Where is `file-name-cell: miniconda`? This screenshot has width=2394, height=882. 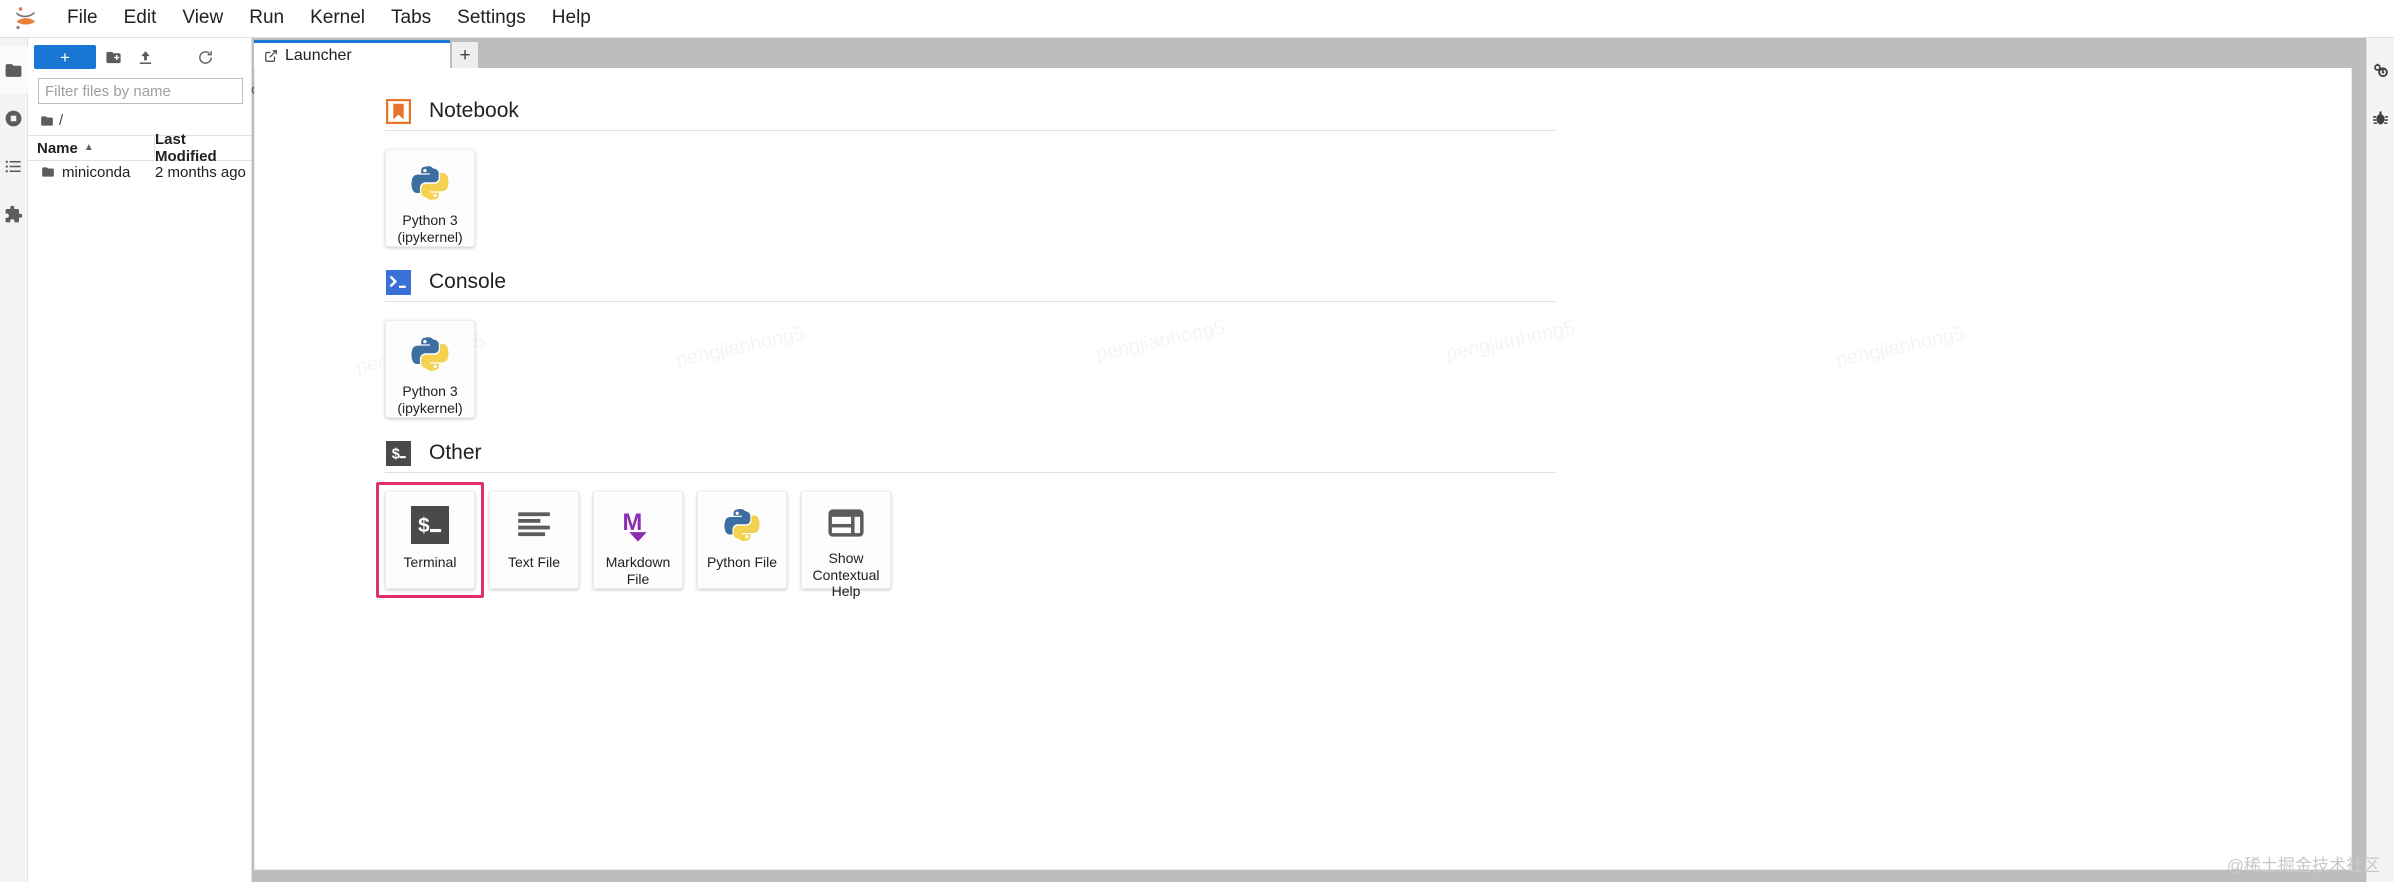
file-name-cell: miniconda is located at coordinates (91, 172).